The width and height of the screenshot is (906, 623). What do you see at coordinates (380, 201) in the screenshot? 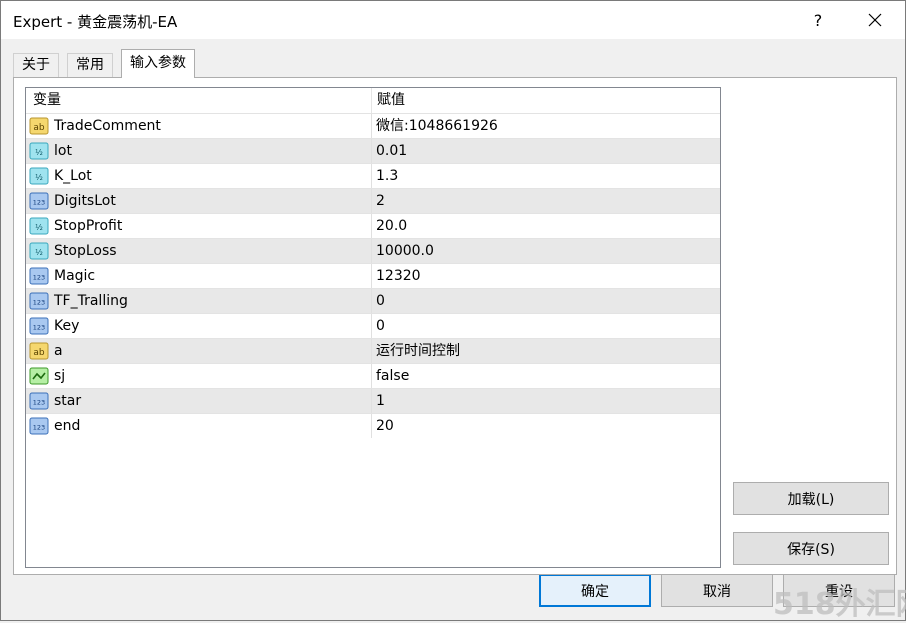
I see `parameter-value: 2` at bounding box center [380, 201].